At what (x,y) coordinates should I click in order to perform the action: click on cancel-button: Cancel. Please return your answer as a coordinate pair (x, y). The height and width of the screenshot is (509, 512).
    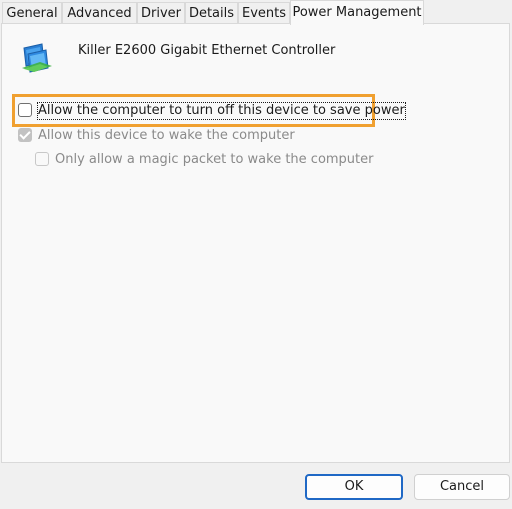
    Looking at the image, I should click on (462, 487).